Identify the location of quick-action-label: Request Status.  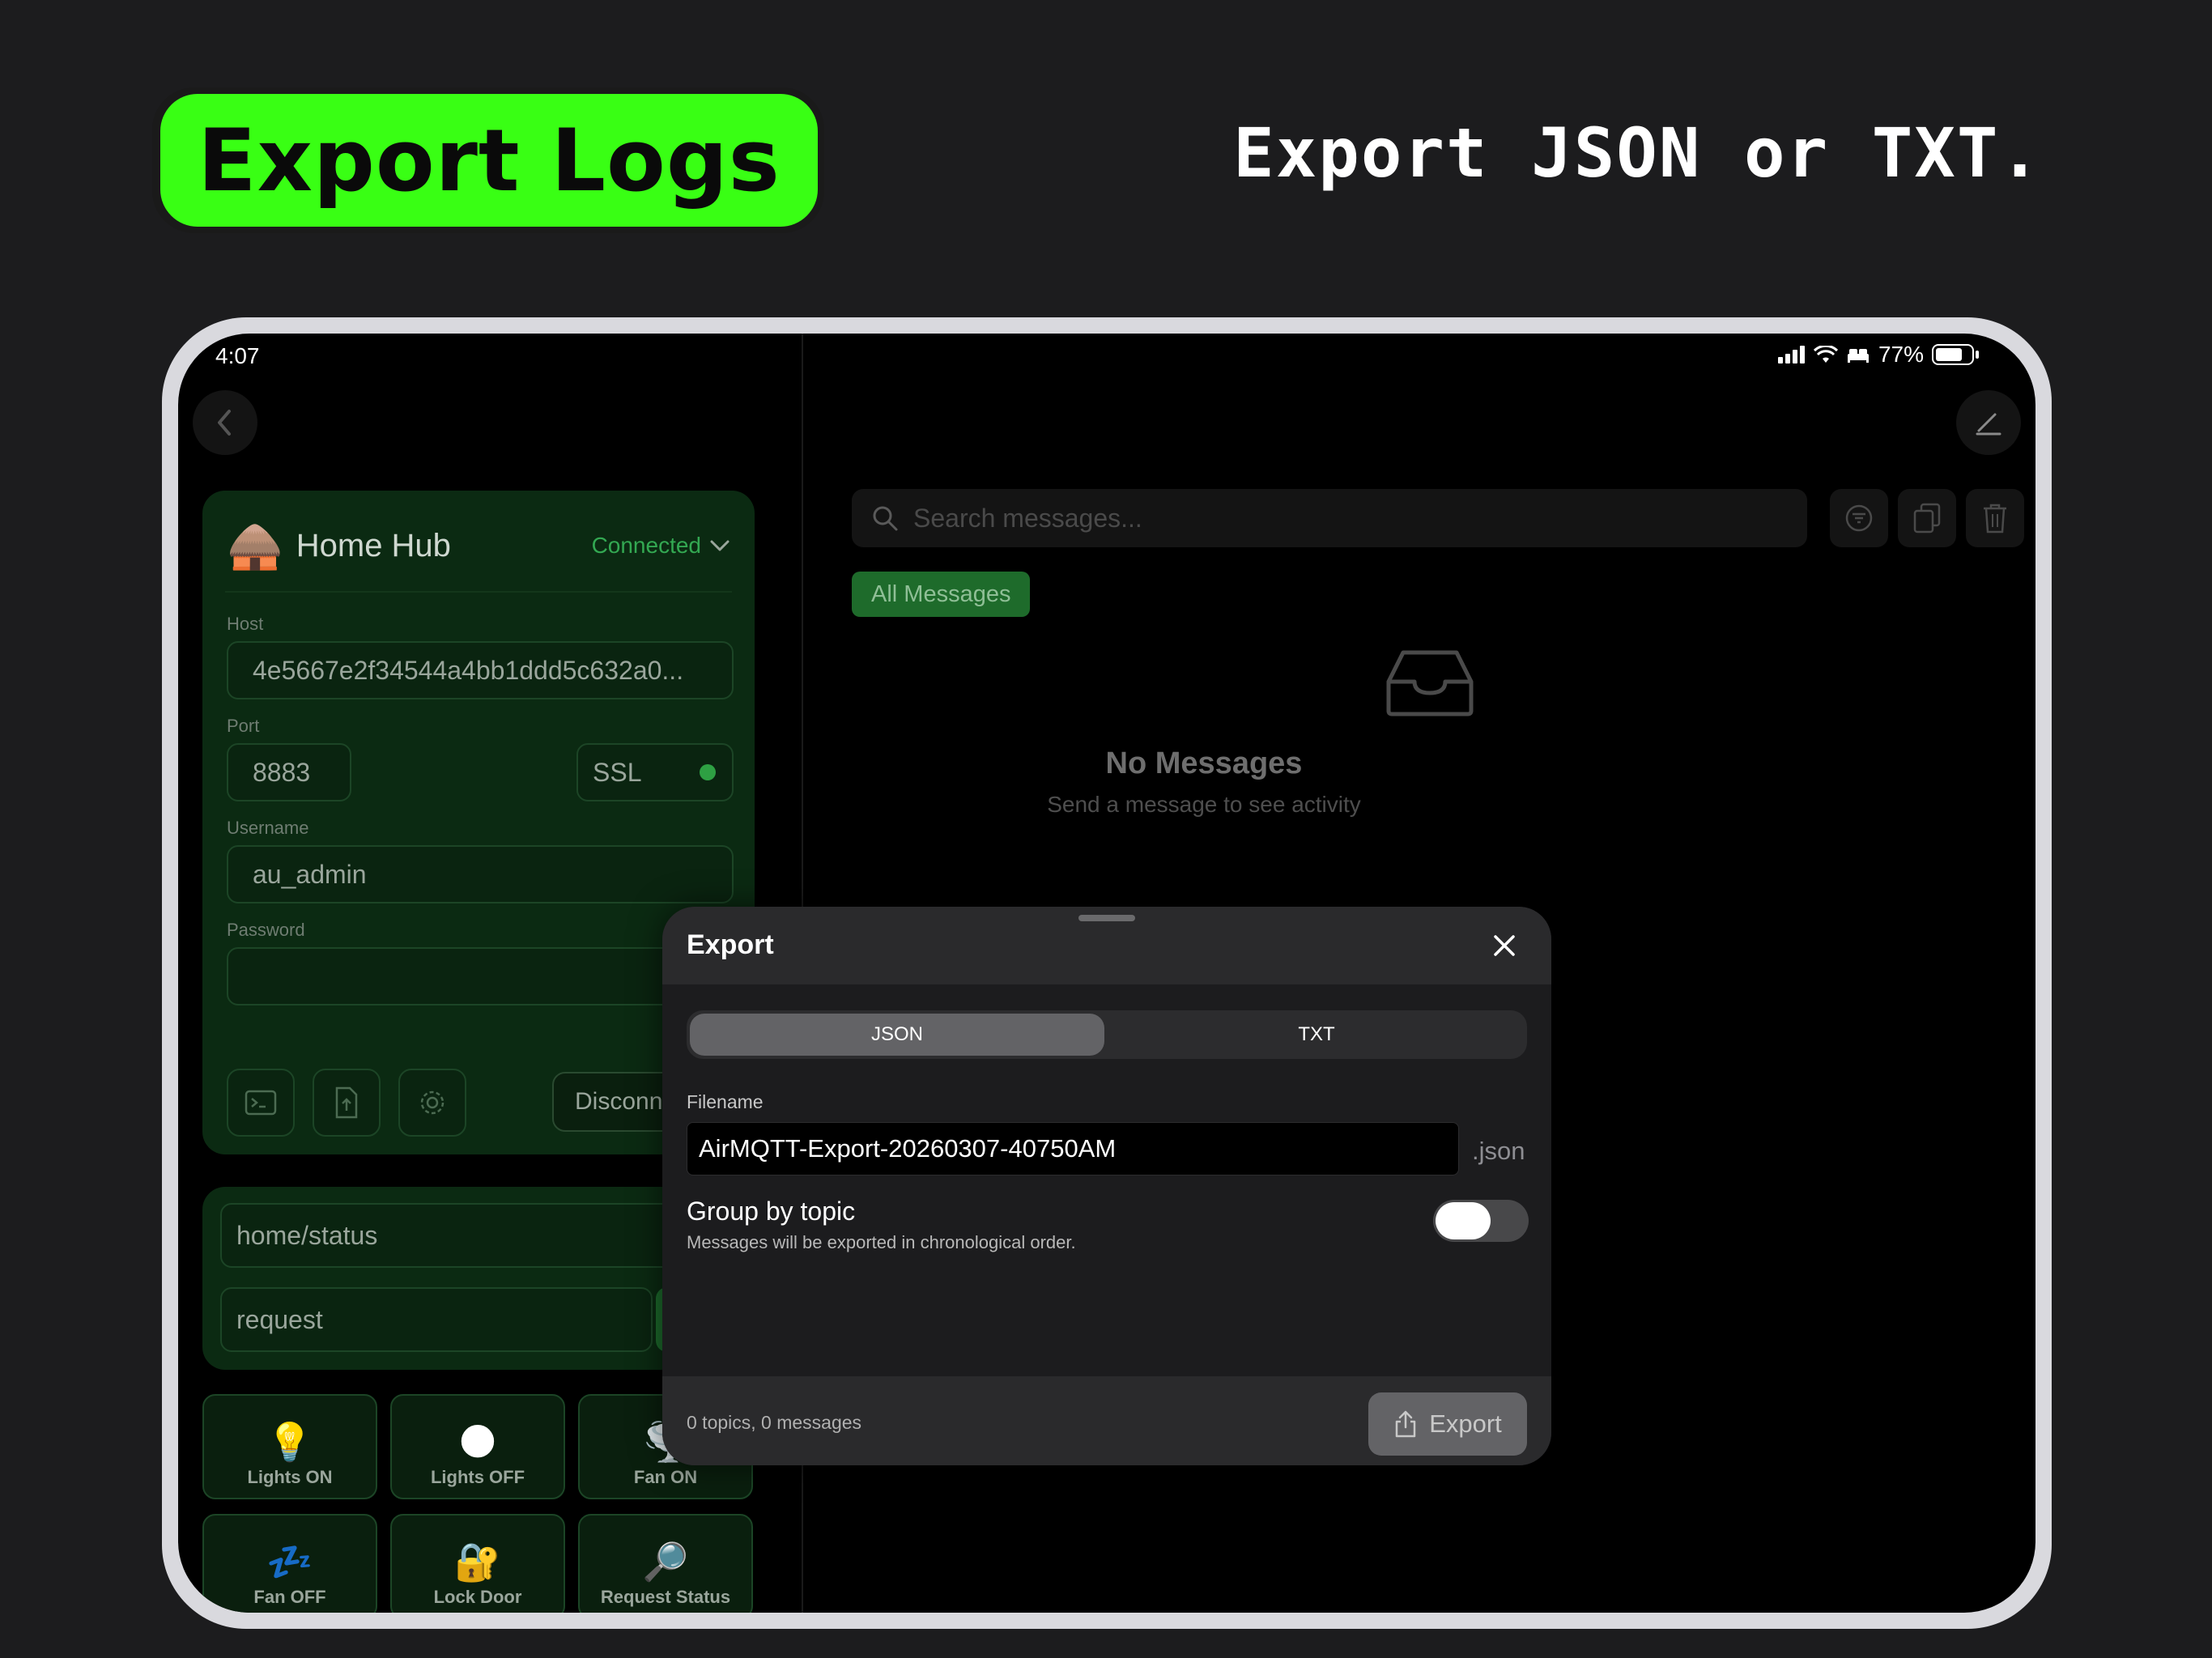
(665, 1597).